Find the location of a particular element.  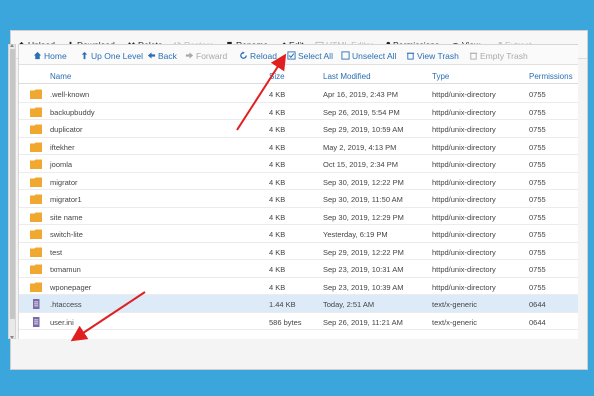

file-name: user.ini is located at coordinates (62, 322).